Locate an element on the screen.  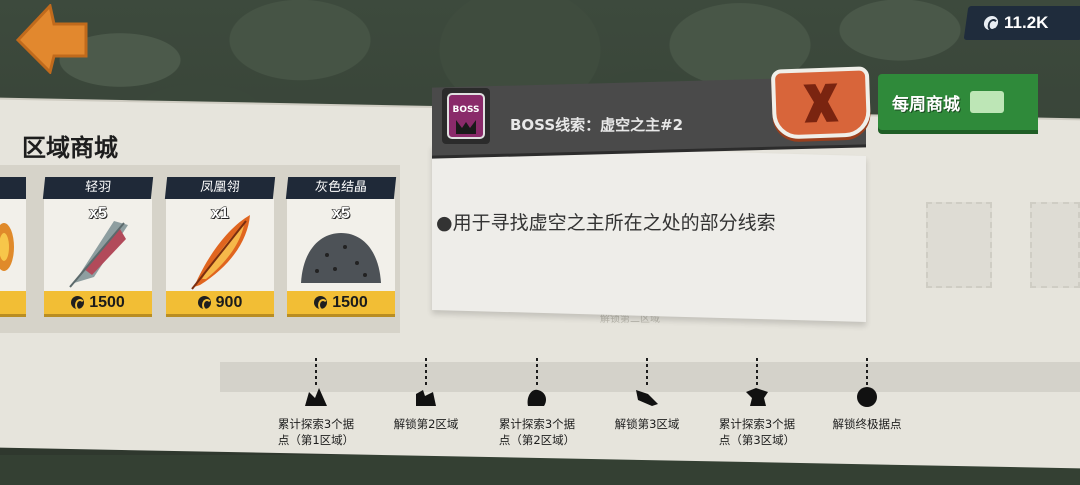
milestone: 累计探索3个据 点（第1区域） is located at coordinates (316, 403).